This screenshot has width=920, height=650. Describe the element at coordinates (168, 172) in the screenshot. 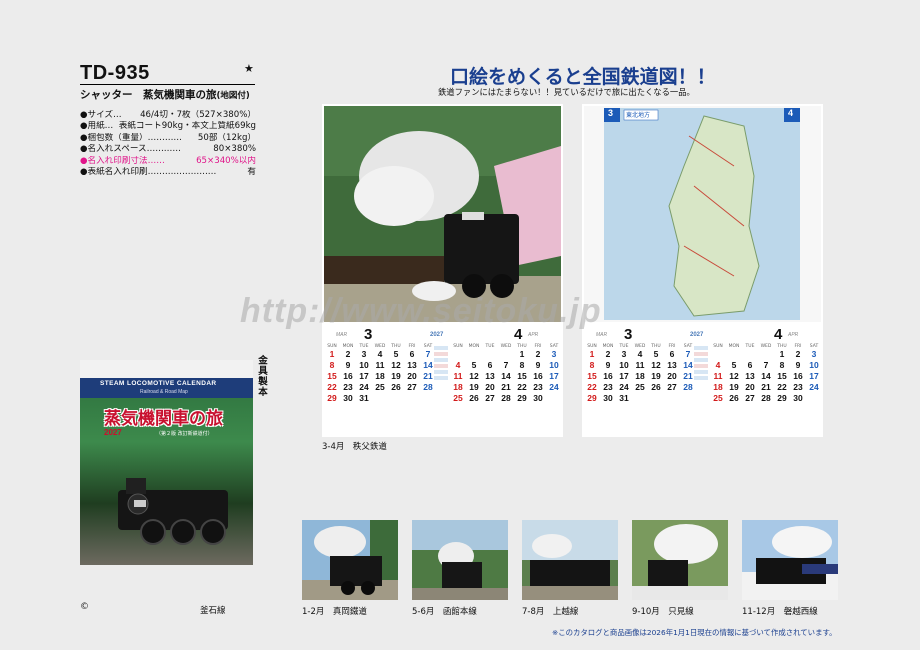

I see `spec-cover-print: ●表紙名入れ印刷…………………… 有` at that location.